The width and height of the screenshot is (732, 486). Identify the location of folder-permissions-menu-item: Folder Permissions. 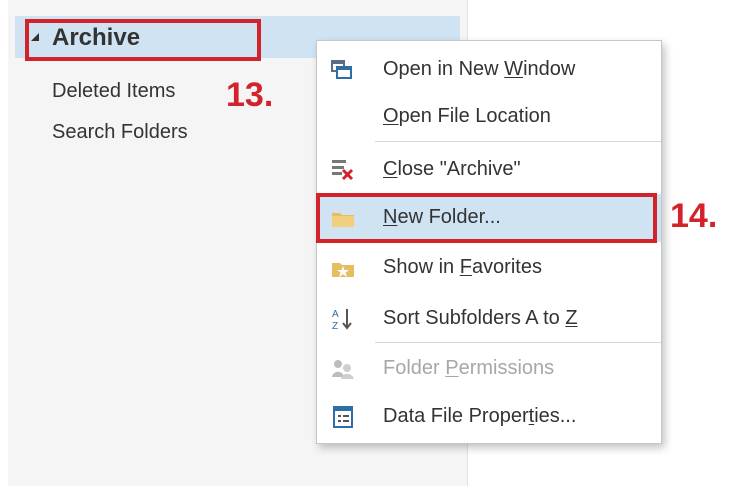
(489, 369).